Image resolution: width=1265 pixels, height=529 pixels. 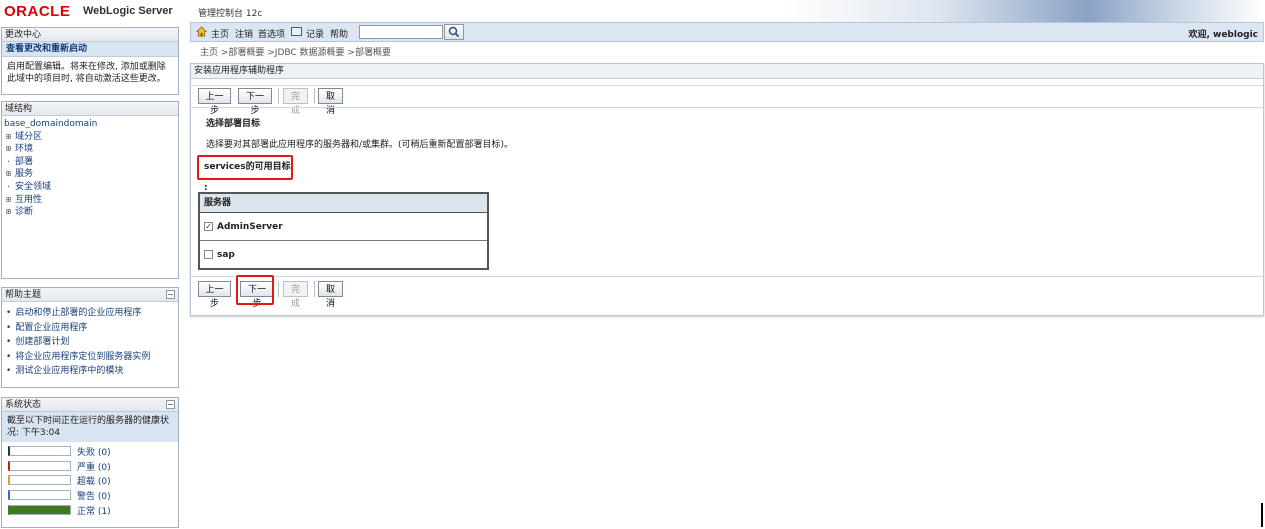 What do you see at coordinates (727, 71) in the screenshot?
I see `wizard-title: 安装应用程序辅助程序` at bounding box center [727, 71].